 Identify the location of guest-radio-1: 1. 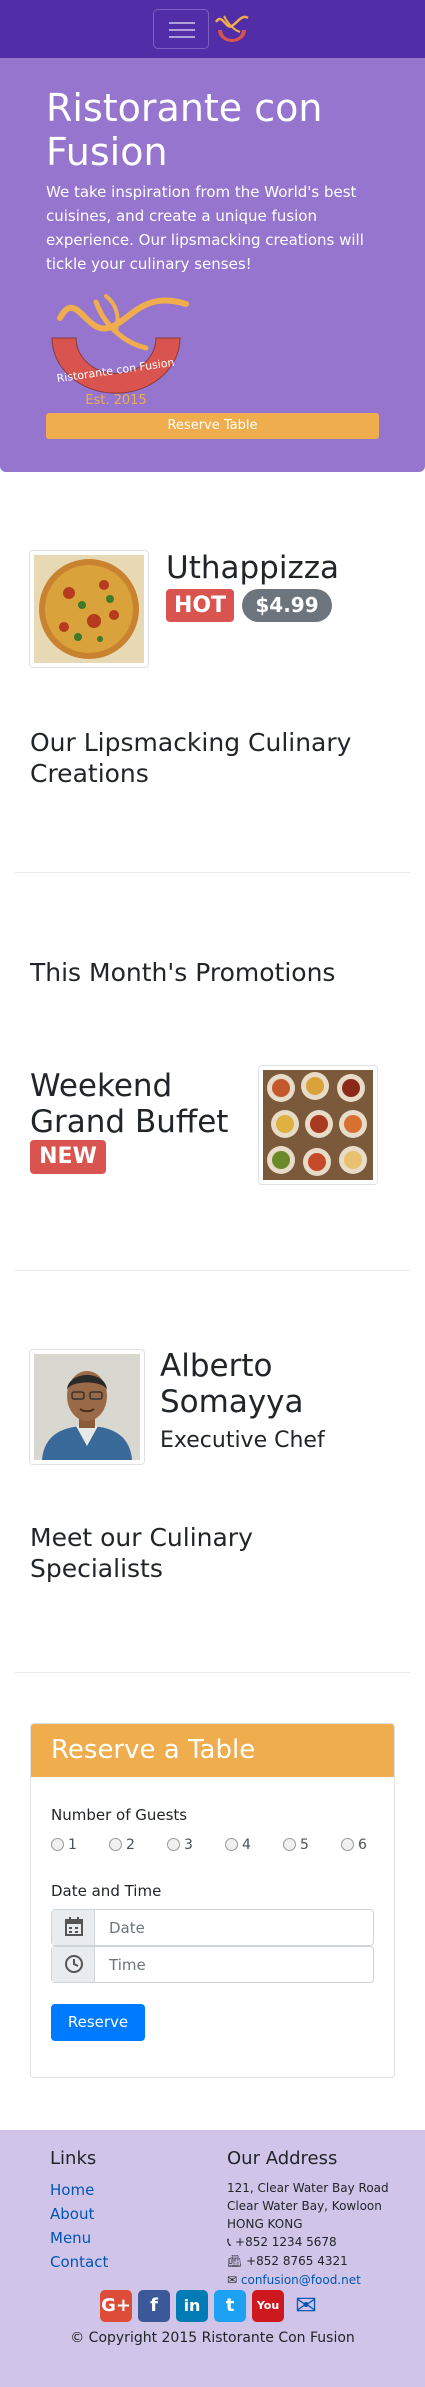
(64, 1845).